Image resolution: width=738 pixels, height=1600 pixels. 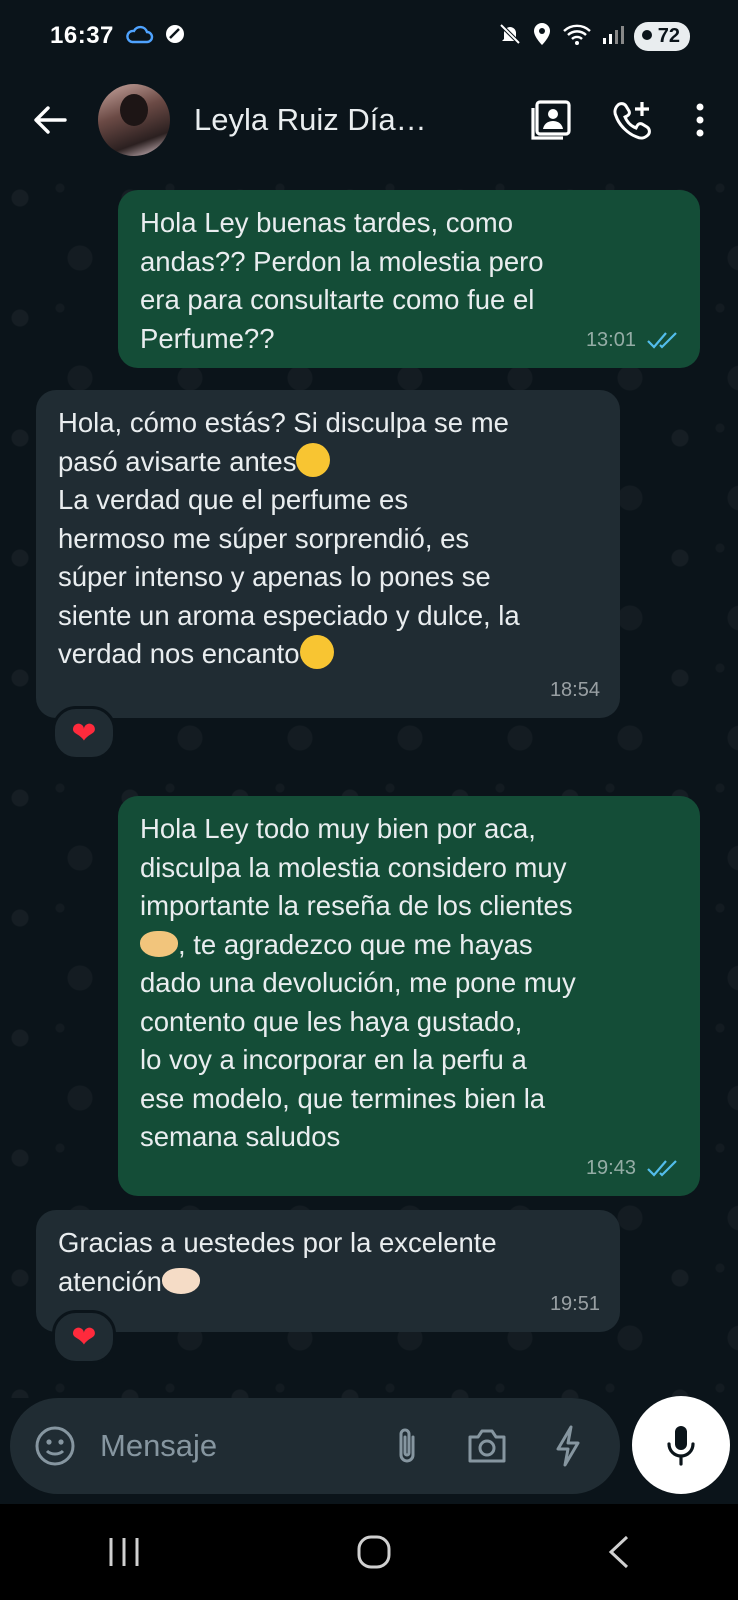 I want to click on more-vert-icon, so click(x=700, y=120).